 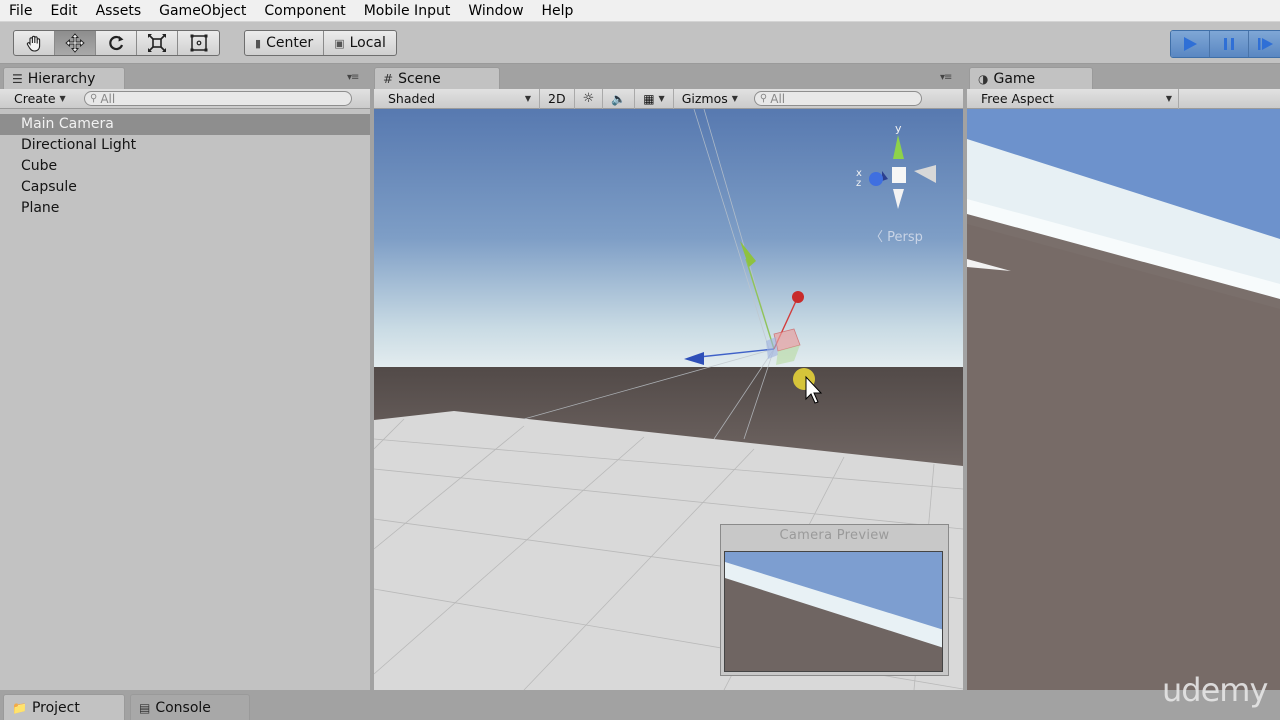 What do you see at coordinates (185, 145) in the screenshot?
I see `hierarchy-item-directional-light: Directional Light` at bounding box center [185, 145].